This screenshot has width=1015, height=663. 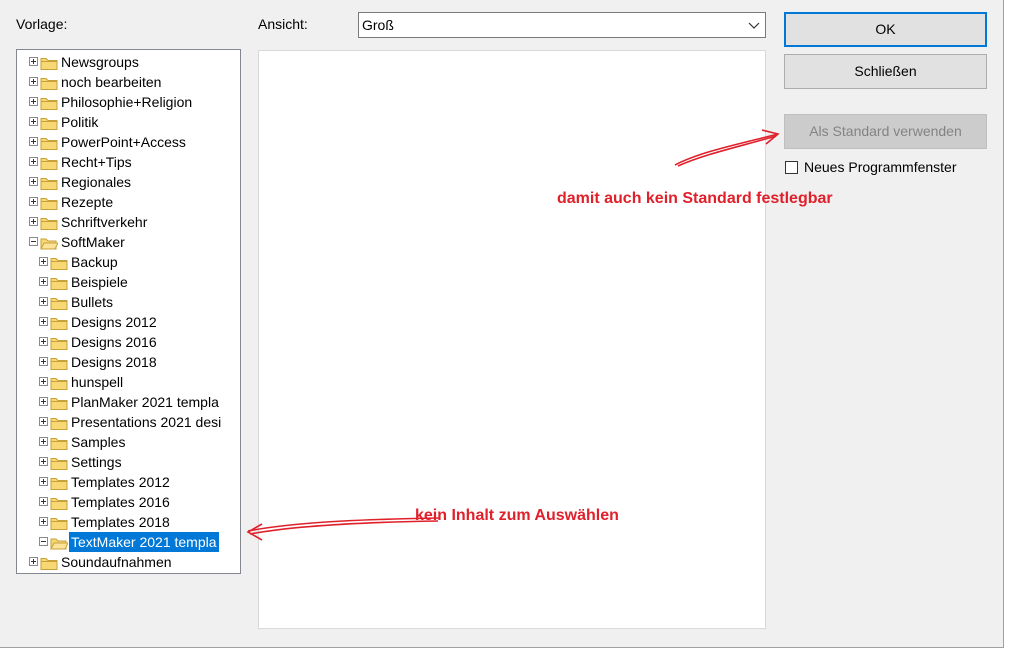 What do you see at coordinates (727, 148) in the screenshot?
I see `arrow-to-default-button` at bounding box center [727, 148].